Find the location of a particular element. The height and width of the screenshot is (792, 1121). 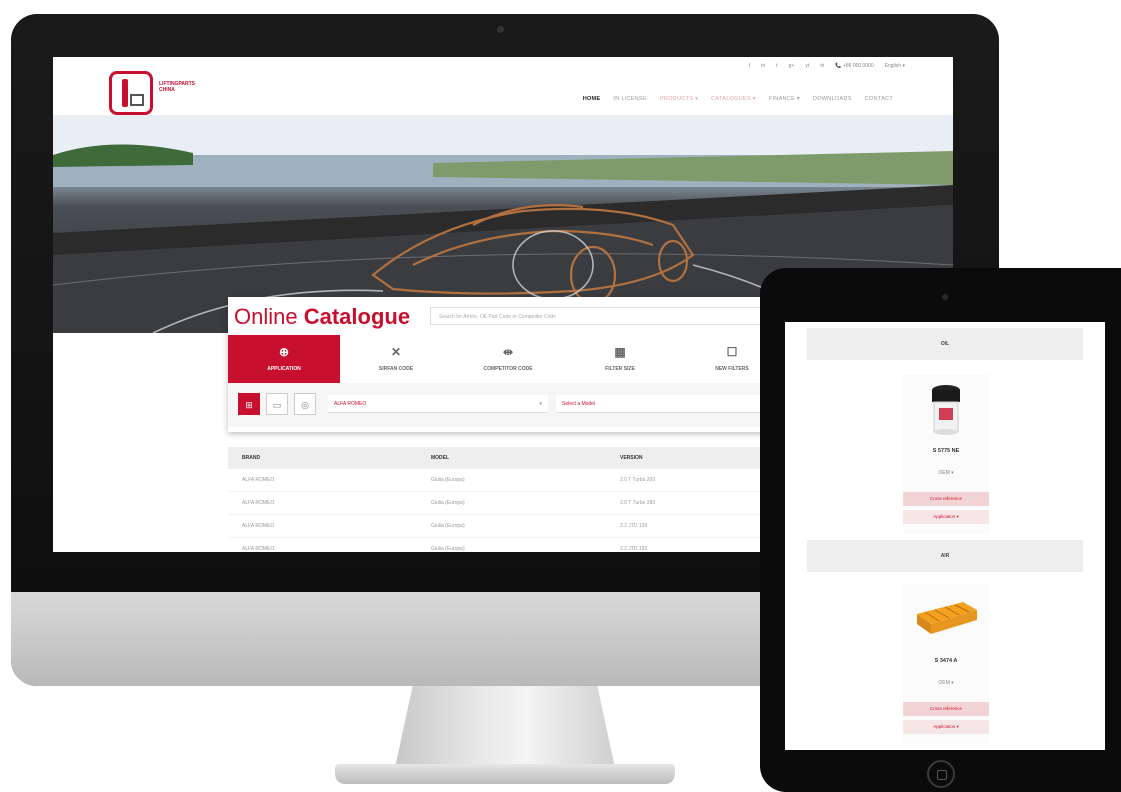

category-header-air: AIR is located at coordinates (945, 556).